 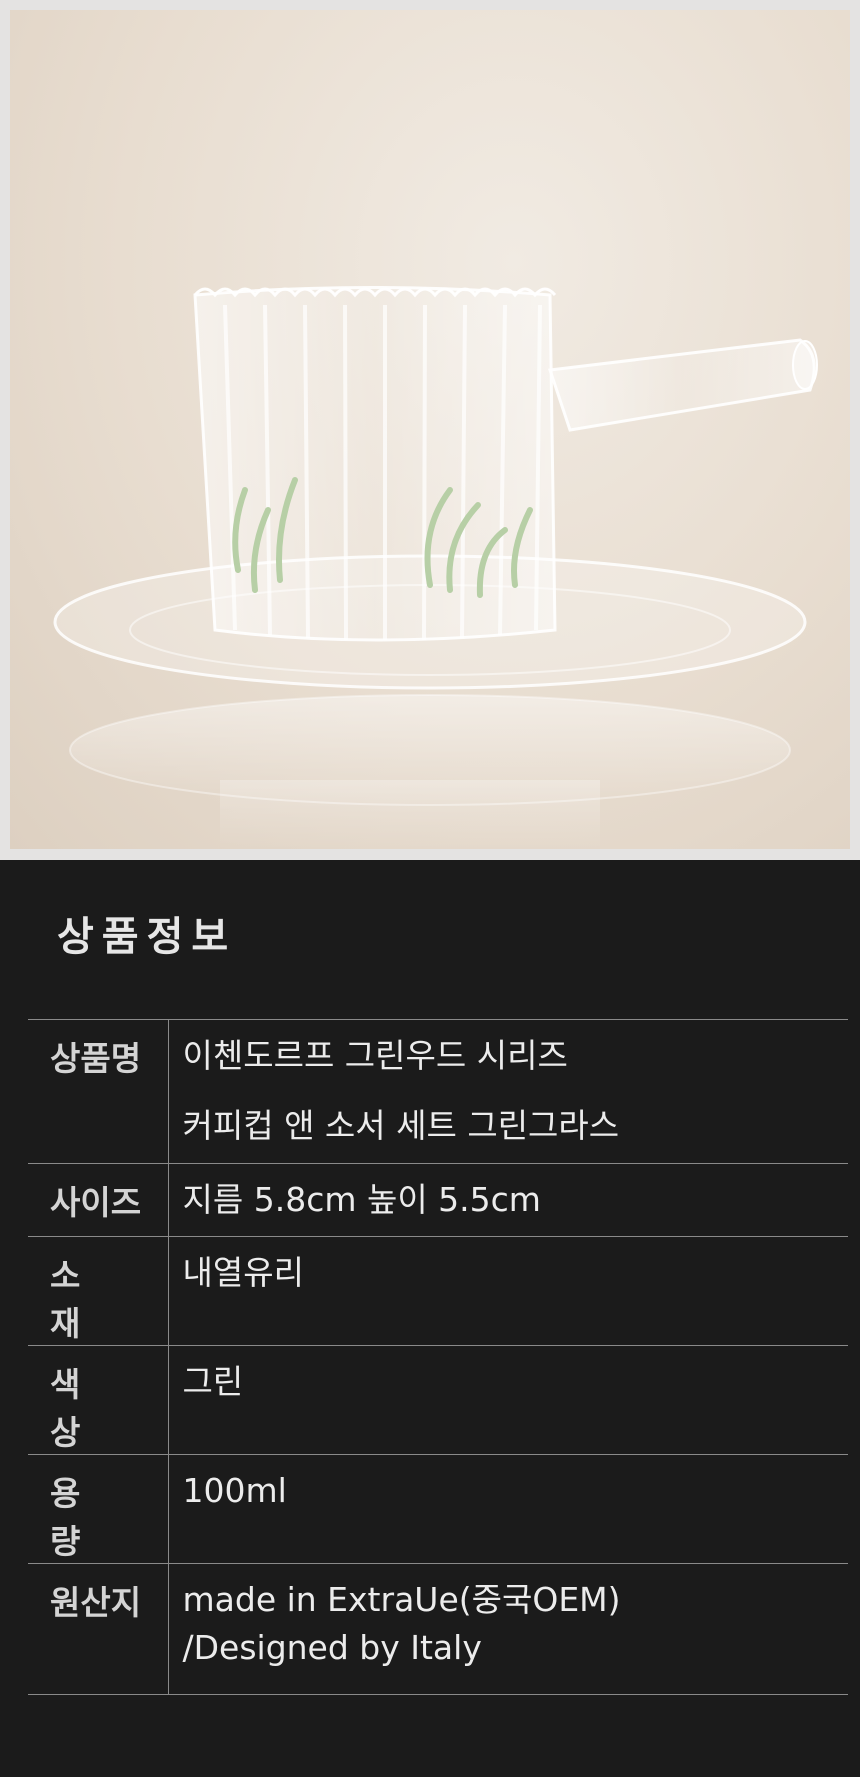 What do you see at coordinates (508, 1400) in the screenshot?
I see `row-value: 그린` at bounding box center [508, 1400].